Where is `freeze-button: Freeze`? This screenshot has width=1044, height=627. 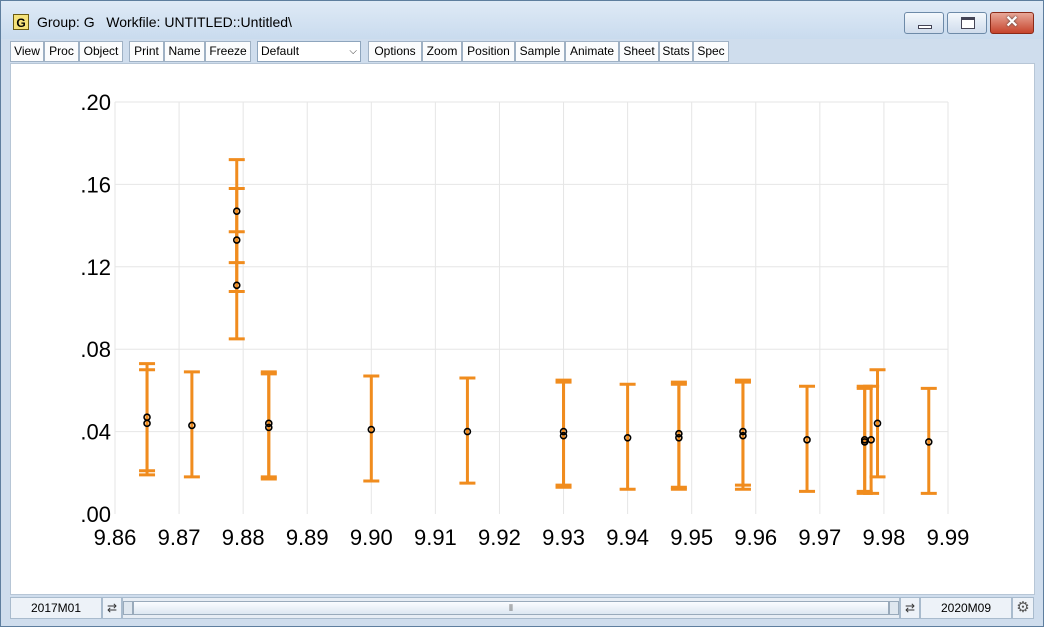 freeze-button: Freeze is located at coordinates (228, 51).